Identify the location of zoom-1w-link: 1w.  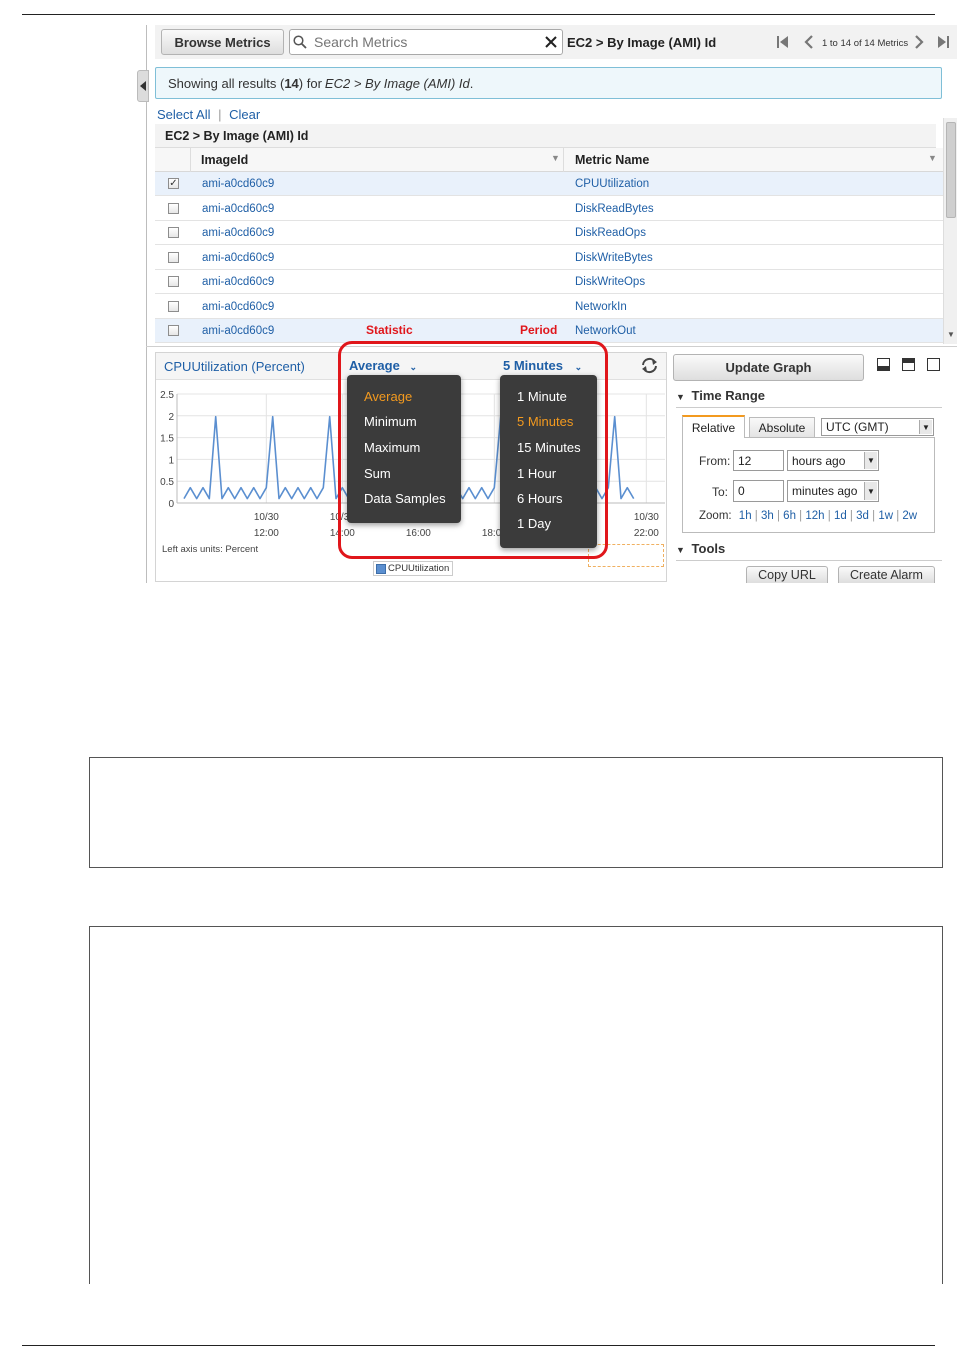
(885, 516).